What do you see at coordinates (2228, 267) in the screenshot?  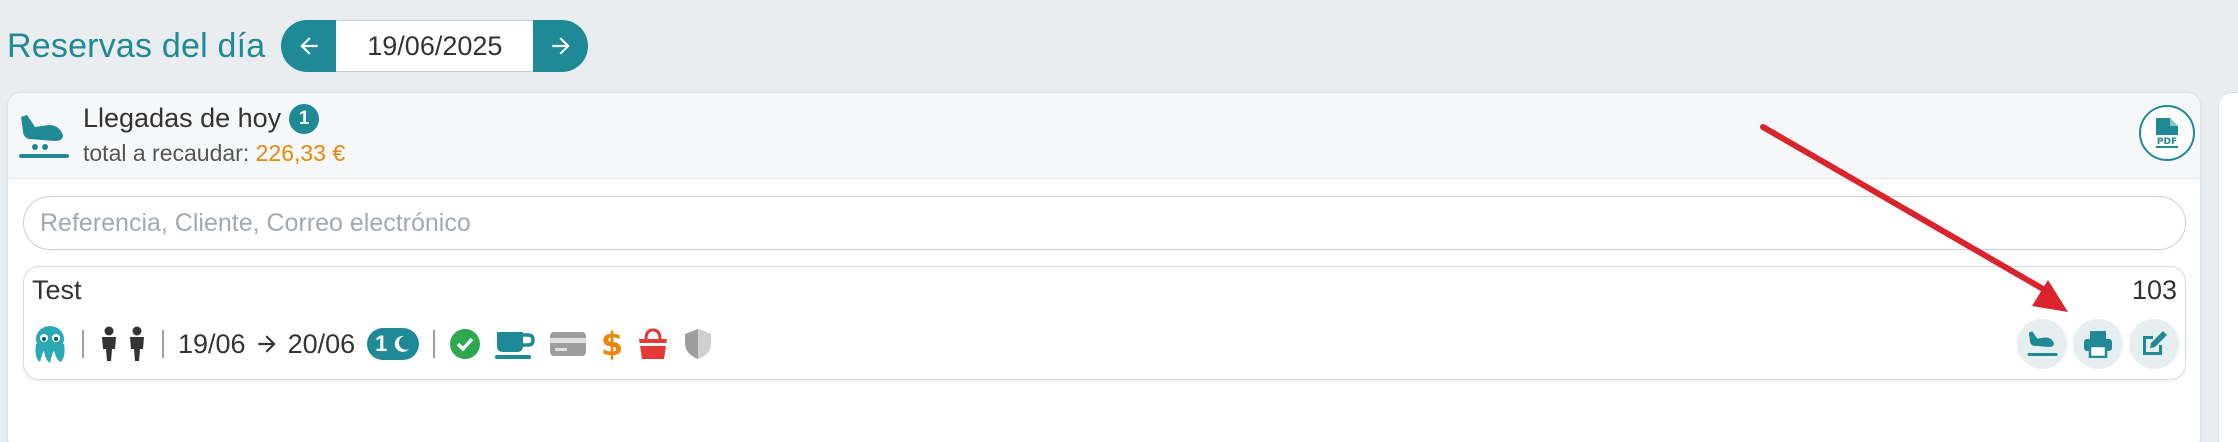 I see `adjacent-panel-edge` at bounding box center [2228, 267].